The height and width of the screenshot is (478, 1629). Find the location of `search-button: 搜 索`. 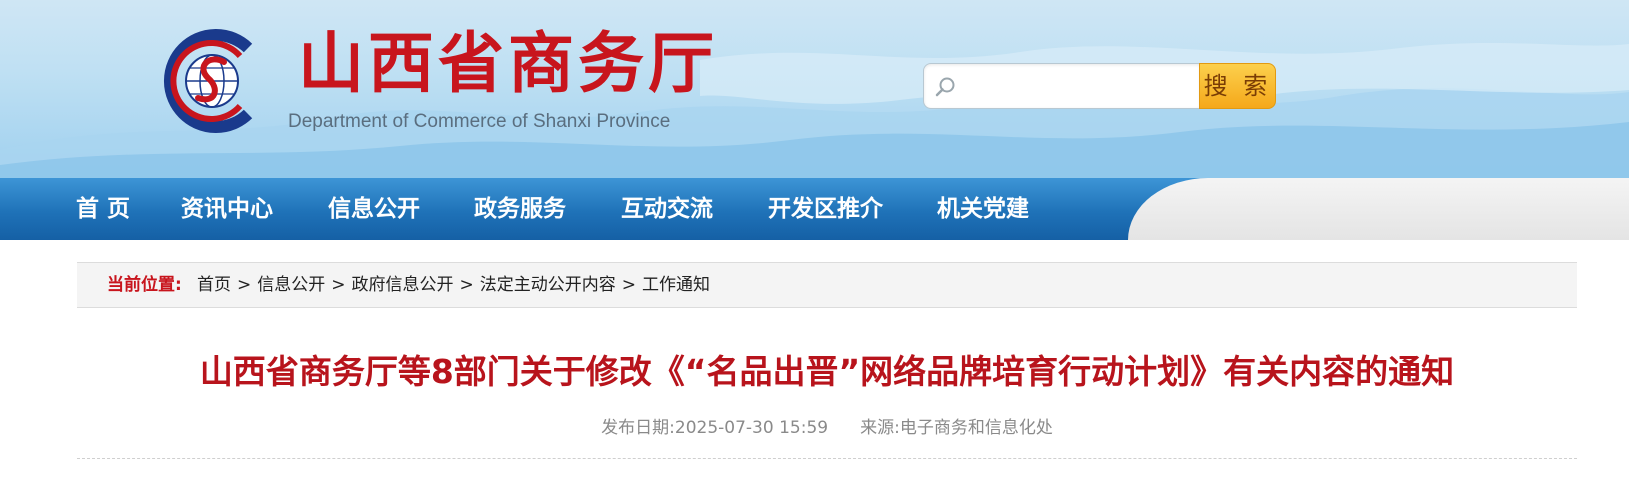

search-button: 搜 索 is located at coordinates (1237, 86).